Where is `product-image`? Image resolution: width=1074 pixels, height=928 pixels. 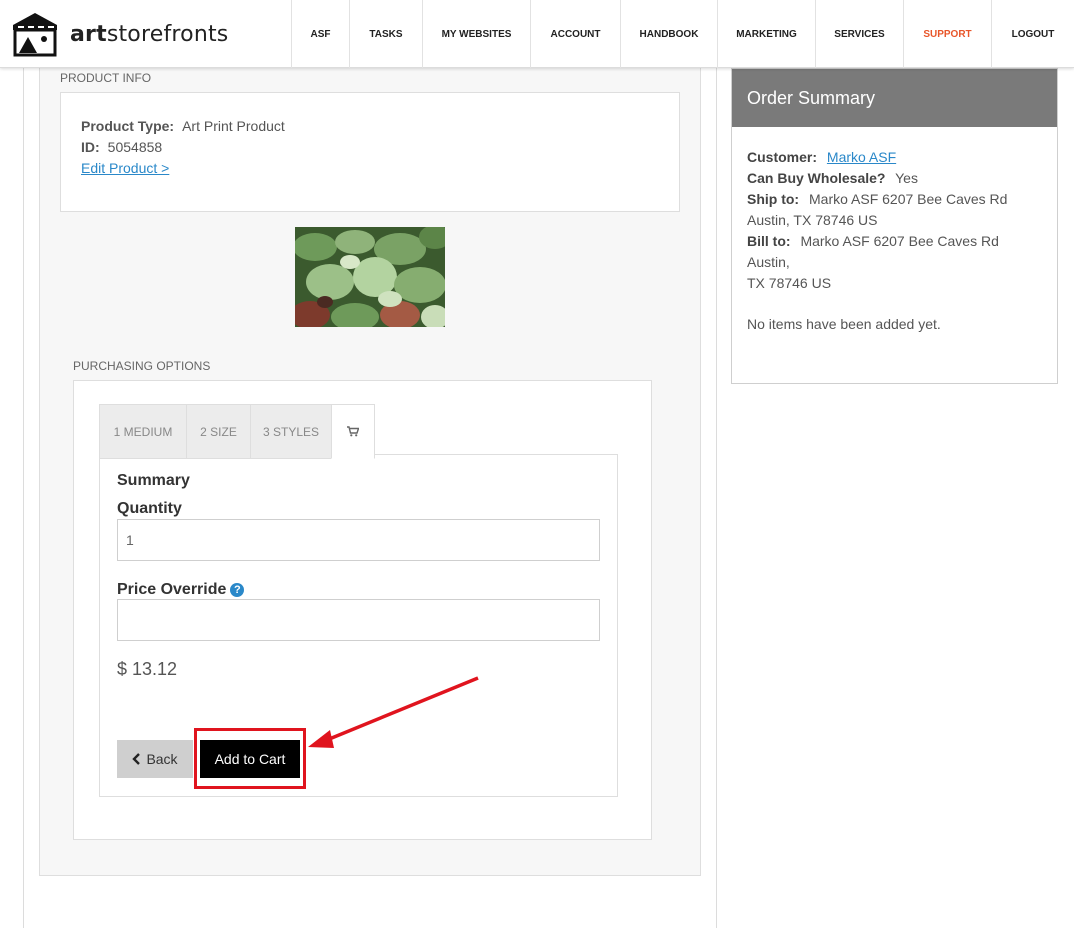 product-image is located at coordinates (370, 277).